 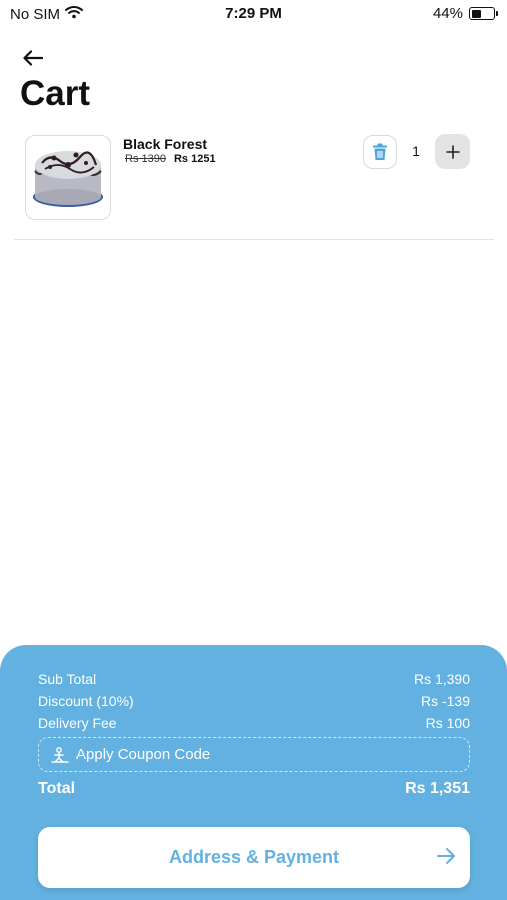 What do you see at coordinates (68, 177) in the screenshot?
I see `cake-image` at bounding box center [68, 177].